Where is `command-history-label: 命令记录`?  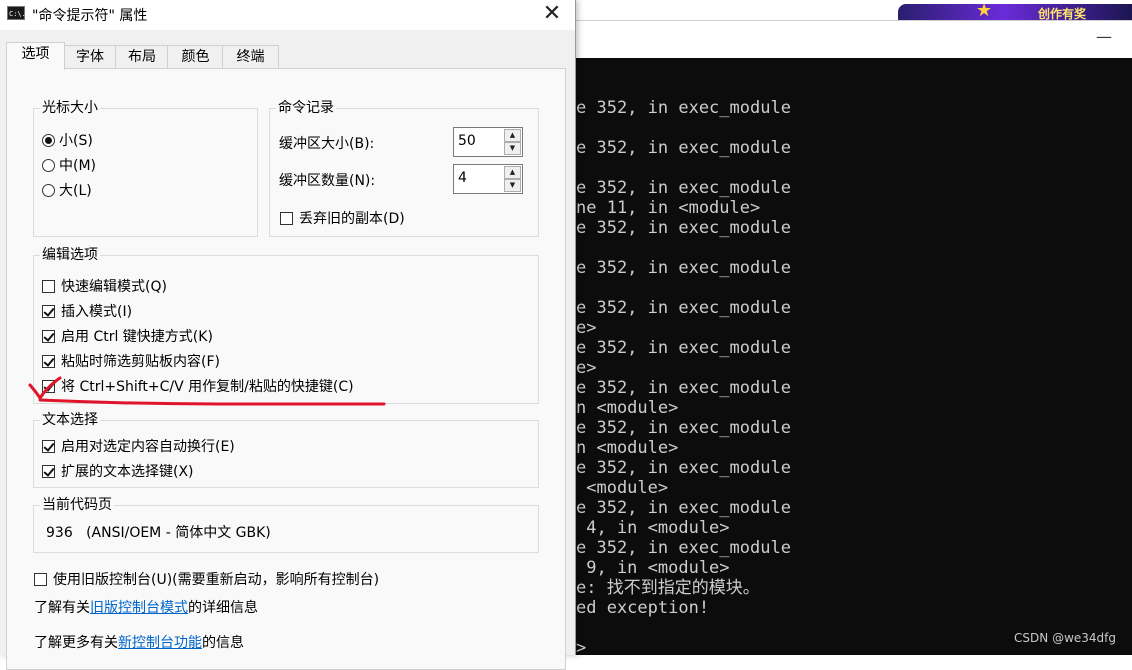
command-history-label: 命令记录 is located at coordinates (306, 108).